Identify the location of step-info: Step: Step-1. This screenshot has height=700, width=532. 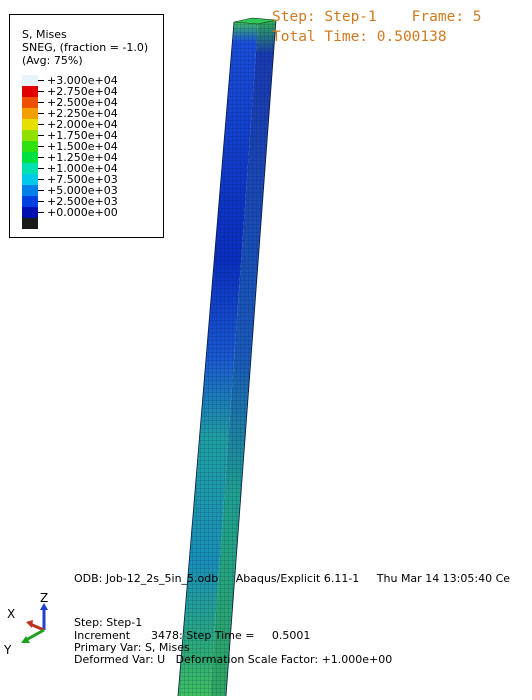
(108, 622).